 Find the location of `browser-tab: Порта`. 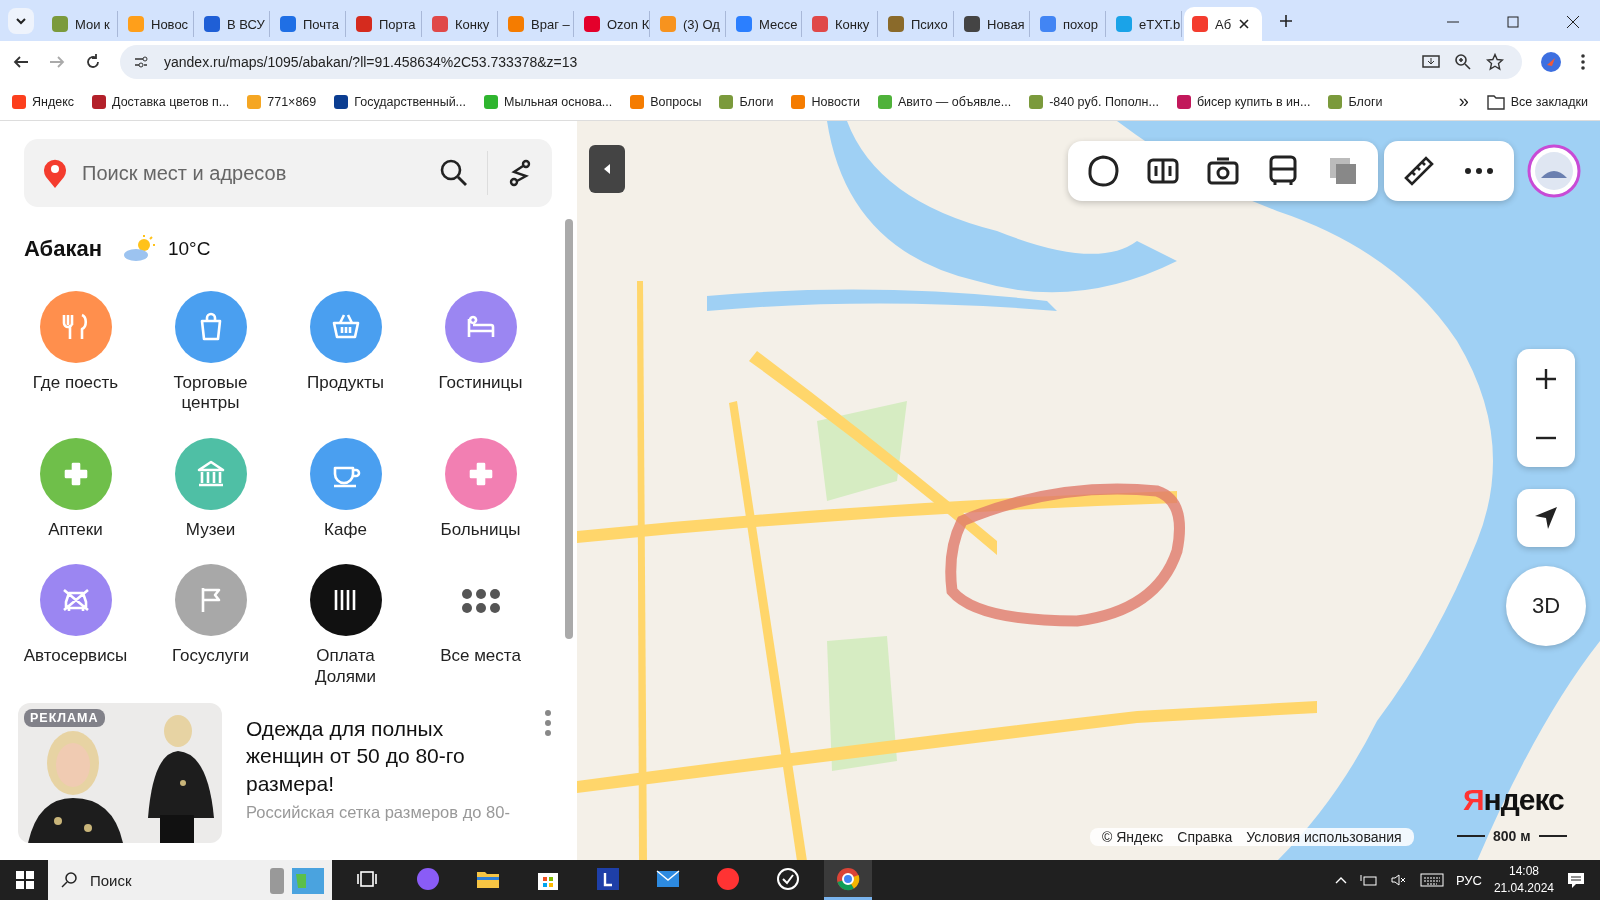

browser-tab: Порта is located at coordinates (385, 24).